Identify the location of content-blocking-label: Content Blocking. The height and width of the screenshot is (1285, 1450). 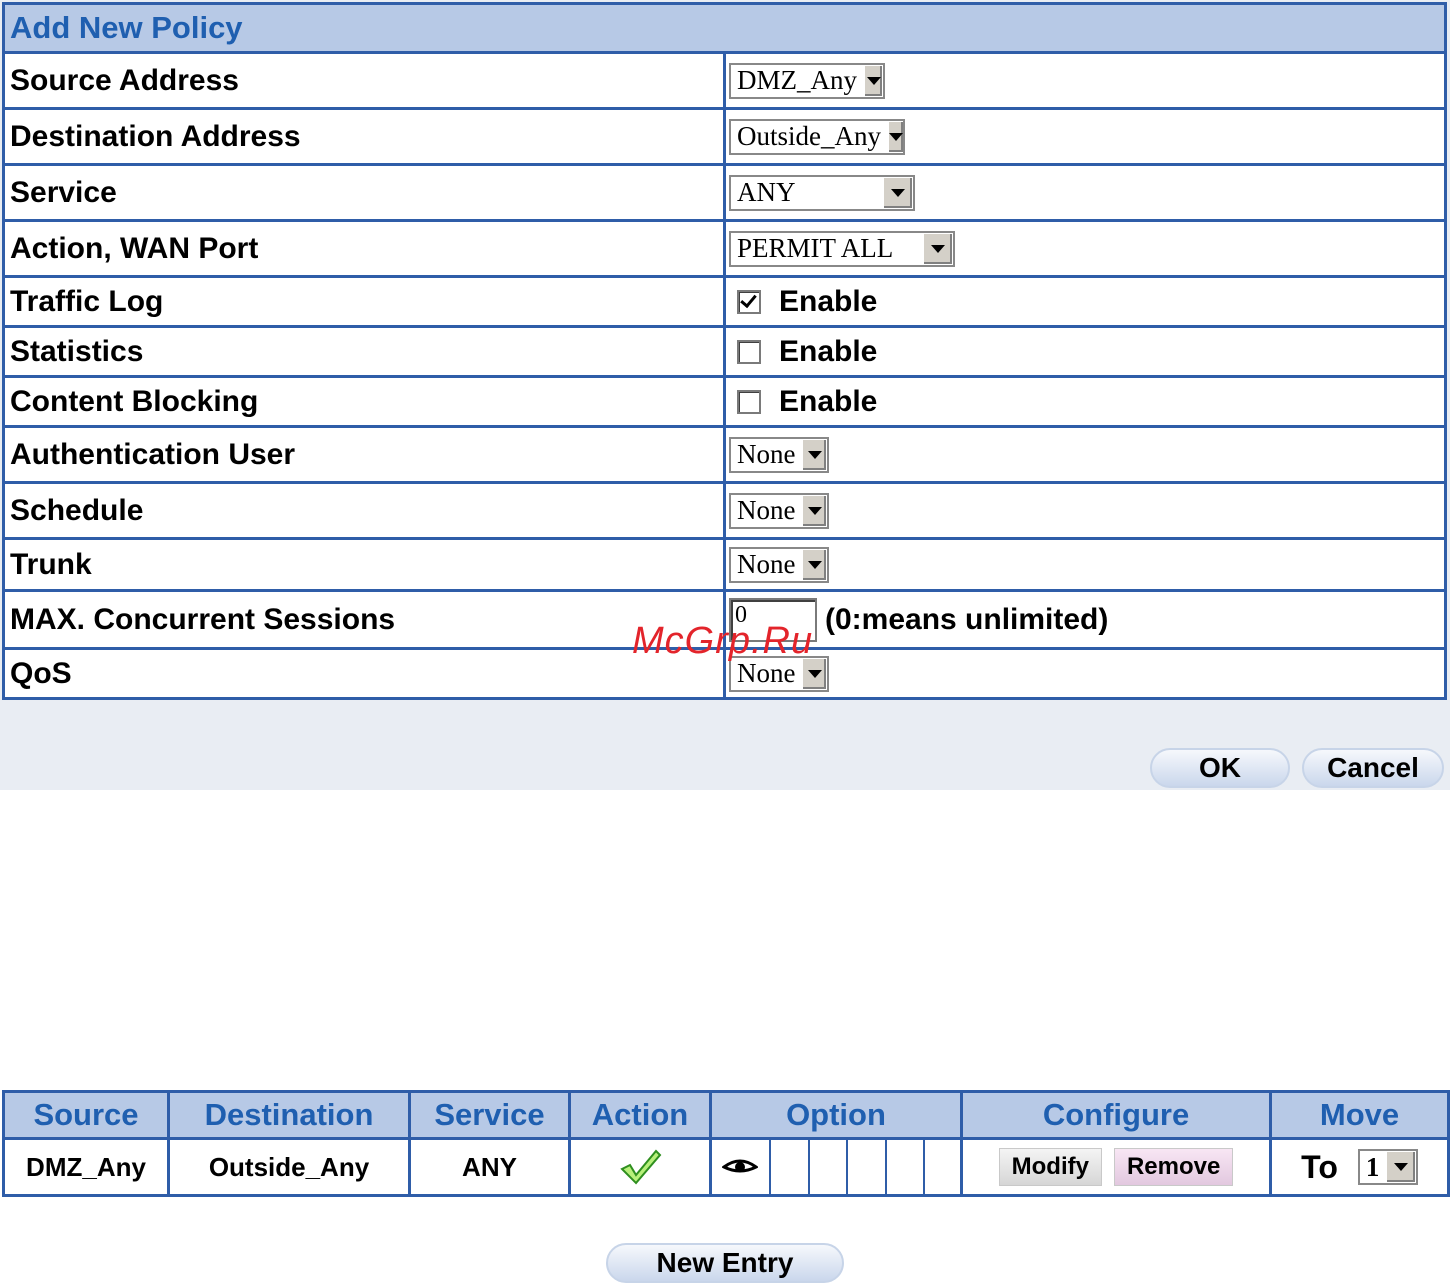
(364, 401).